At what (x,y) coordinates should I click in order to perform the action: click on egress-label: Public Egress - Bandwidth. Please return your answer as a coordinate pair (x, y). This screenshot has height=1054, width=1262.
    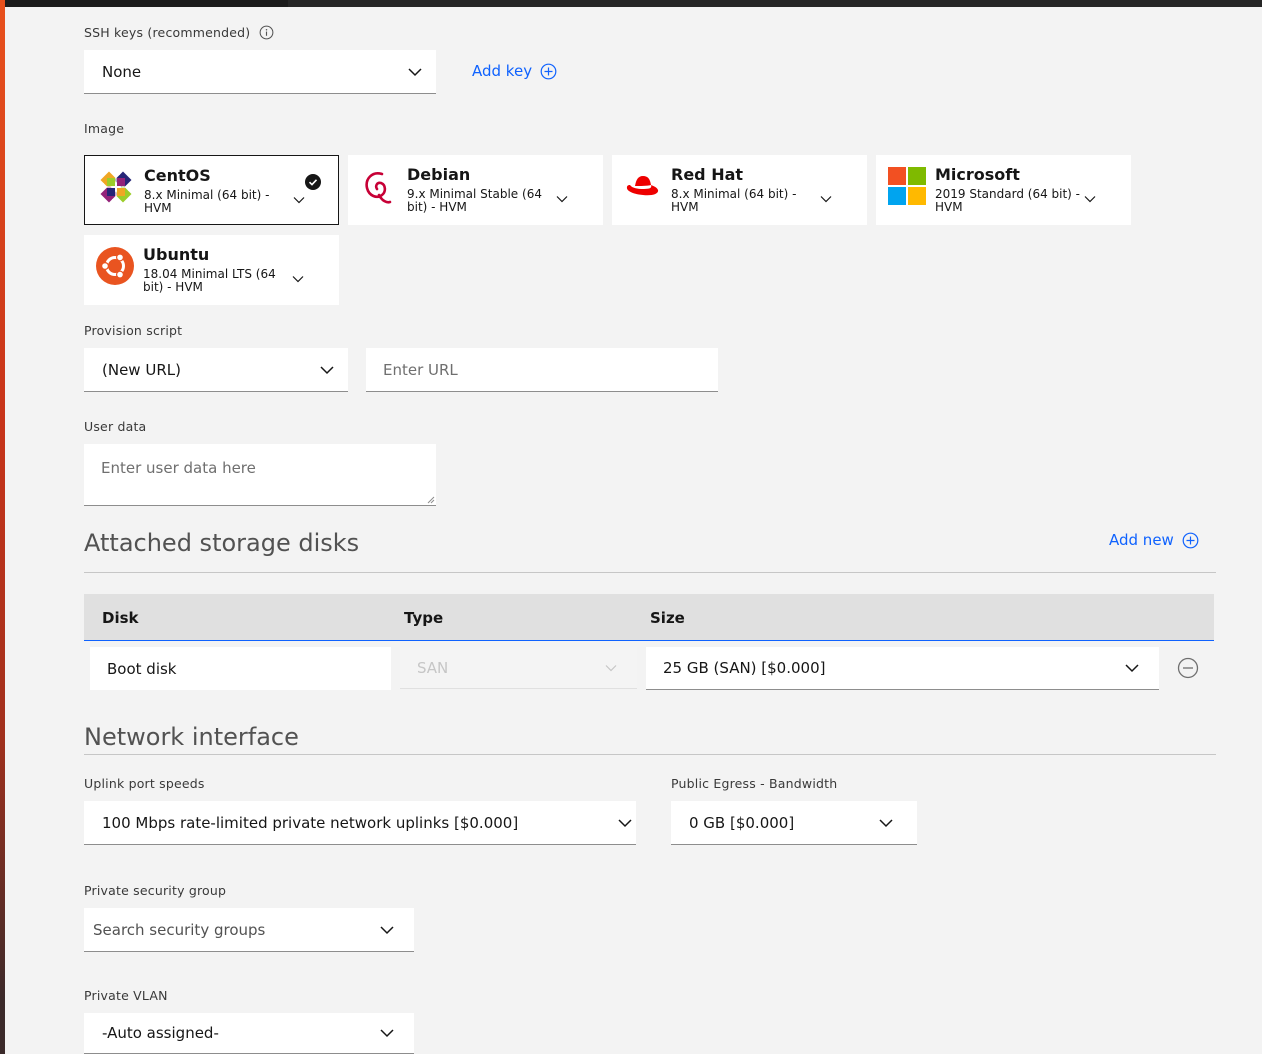
    Looking at the image, I should click on (754, 783).